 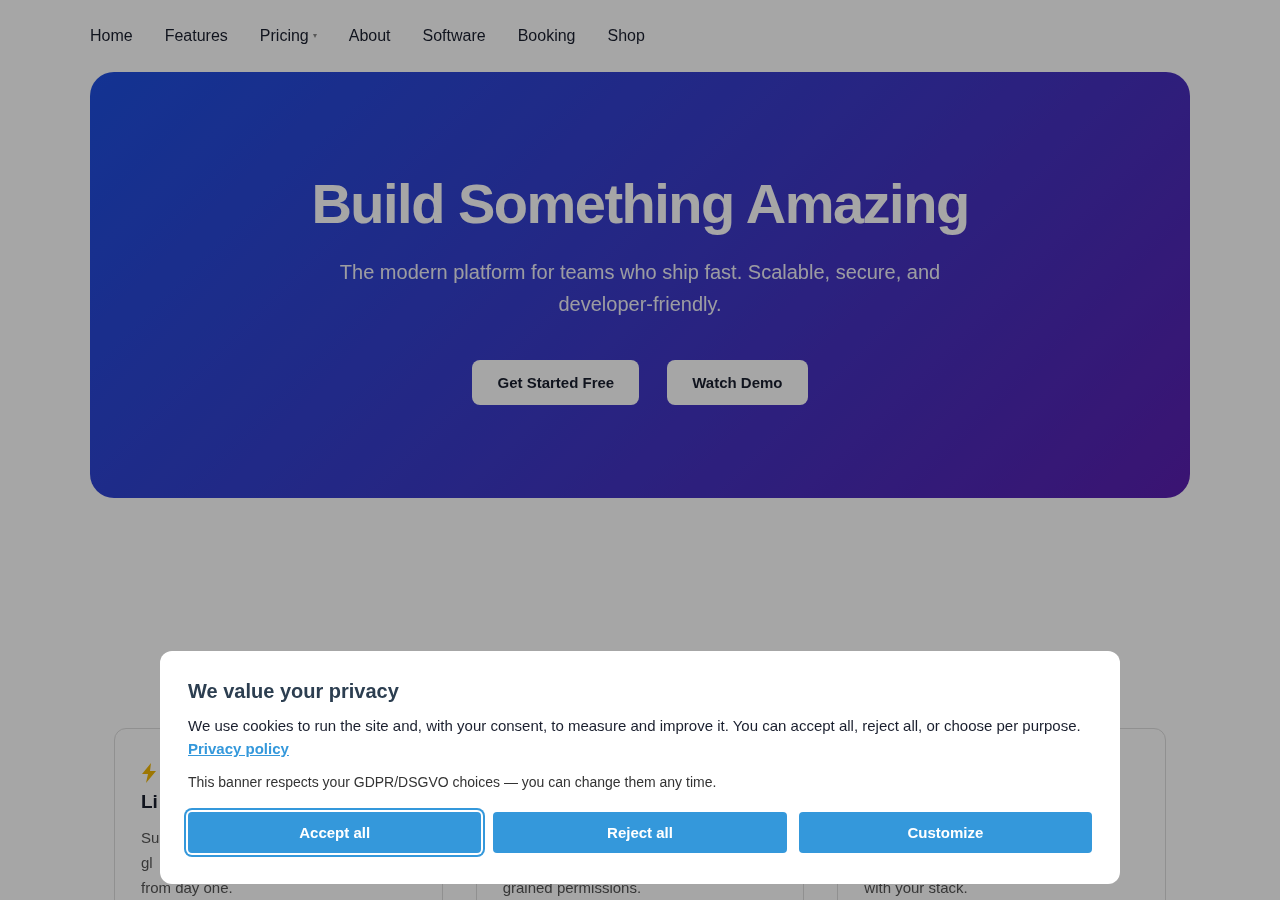 What do you see at coordinates (369, 36) in the screenshot?
I see `nav-link: About` at bounding box center [369, 36].